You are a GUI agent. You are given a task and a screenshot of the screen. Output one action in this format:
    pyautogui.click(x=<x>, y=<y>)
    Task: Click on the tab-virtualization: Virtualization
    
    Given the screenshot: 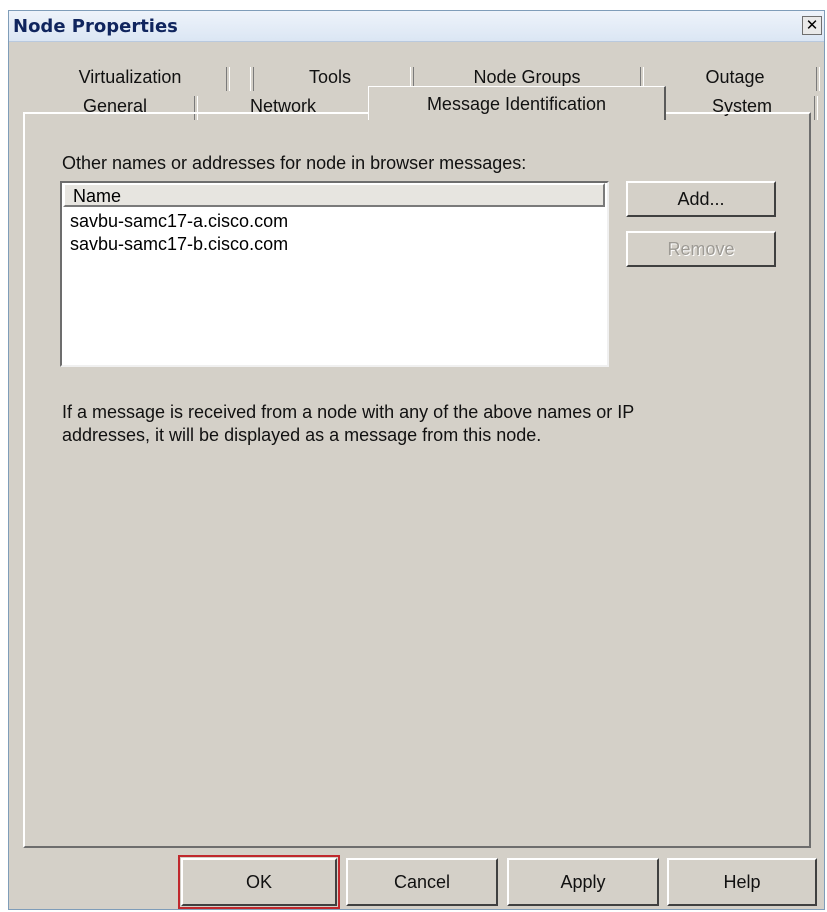 What is the action you would take?
    pyautogui.click(x=130, y=78)
    